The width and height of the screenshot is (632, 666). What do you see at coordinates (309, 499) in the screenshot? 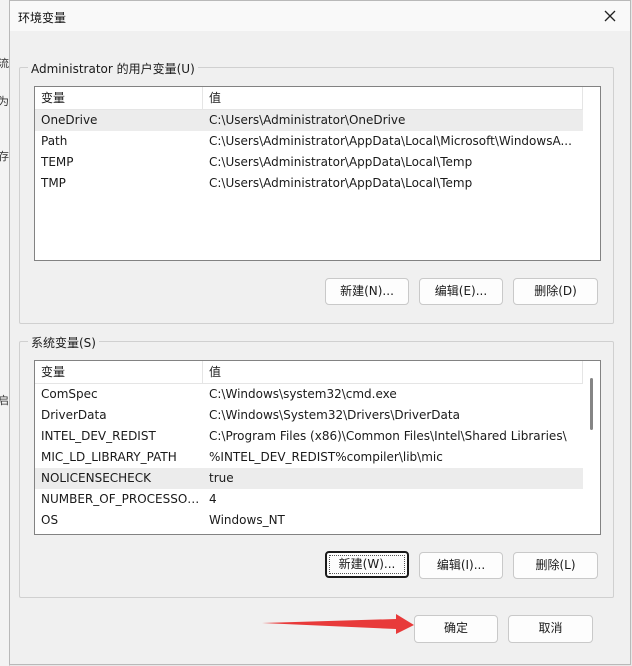
I see `table-row: NUMBER_OF_PROCESSORS 4` at bounding box center [309, 499].